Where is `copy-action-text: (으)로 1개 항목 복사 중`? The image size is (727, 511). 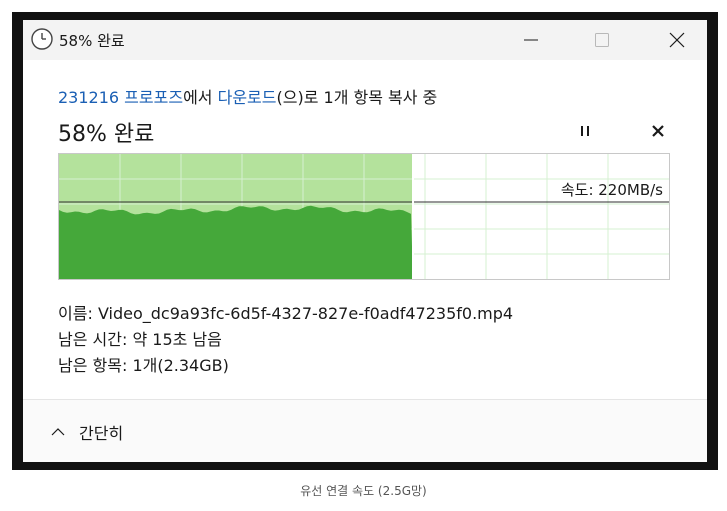
copy-action-text: (으)로 1개 항목 복사 중 is located at coordinates (357, 97).